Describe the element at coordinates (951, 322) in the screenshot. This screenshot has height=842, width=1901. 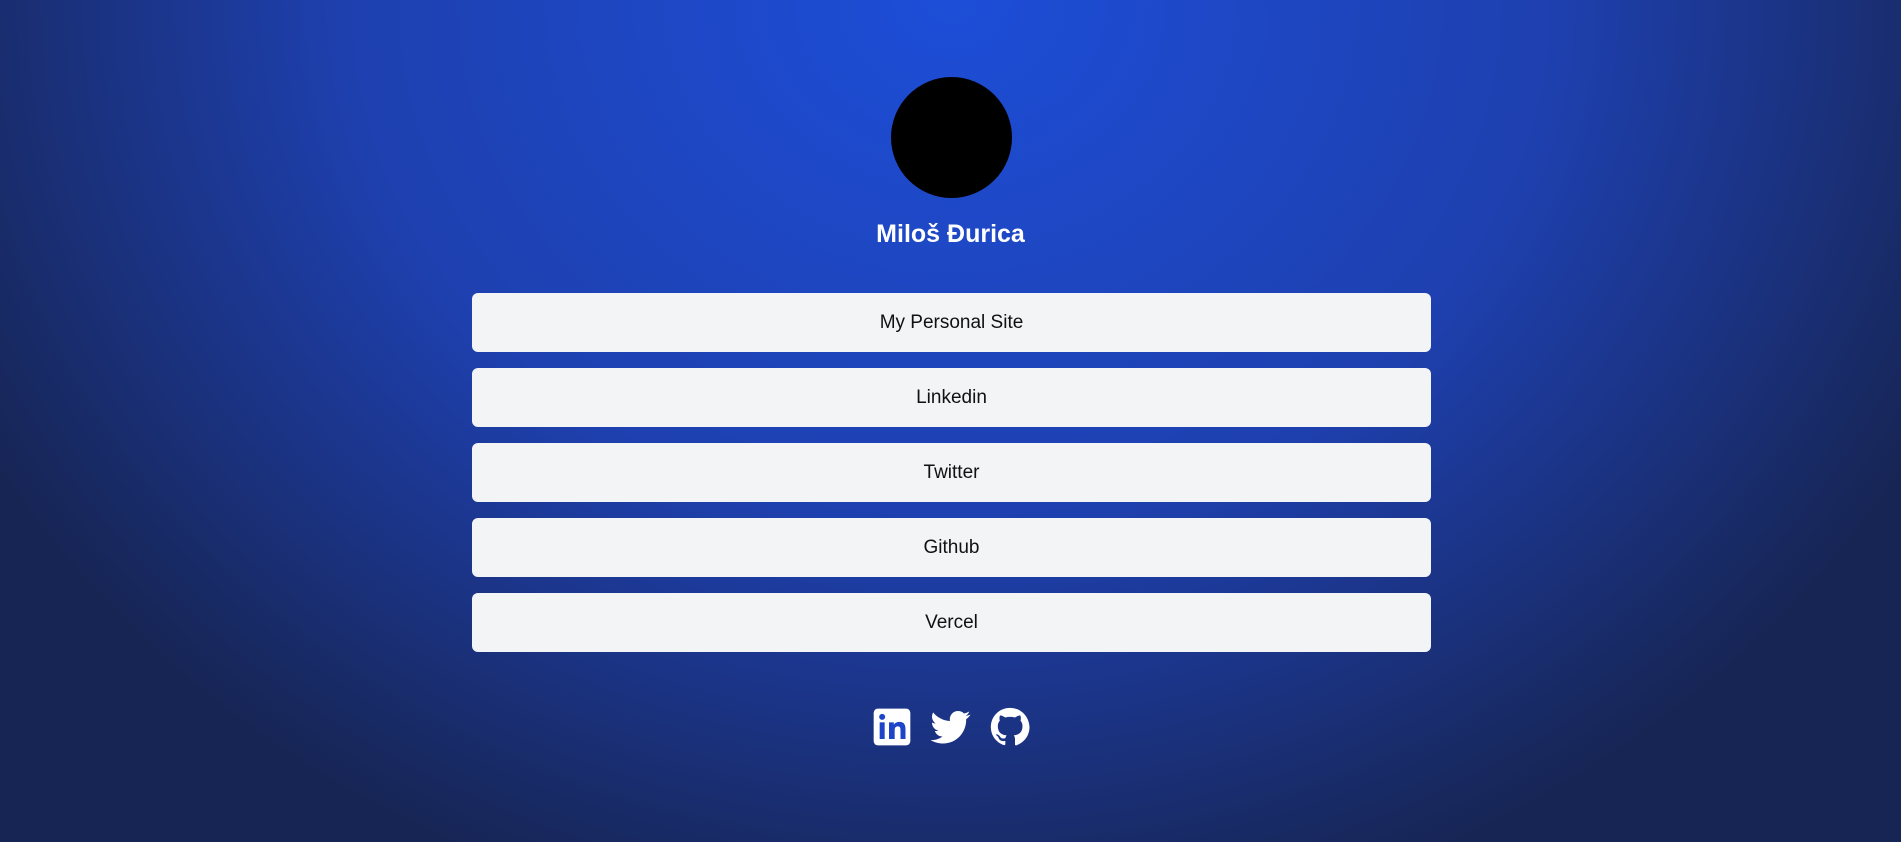
I see `link-personal-site-button: My Personal Site` at that location.